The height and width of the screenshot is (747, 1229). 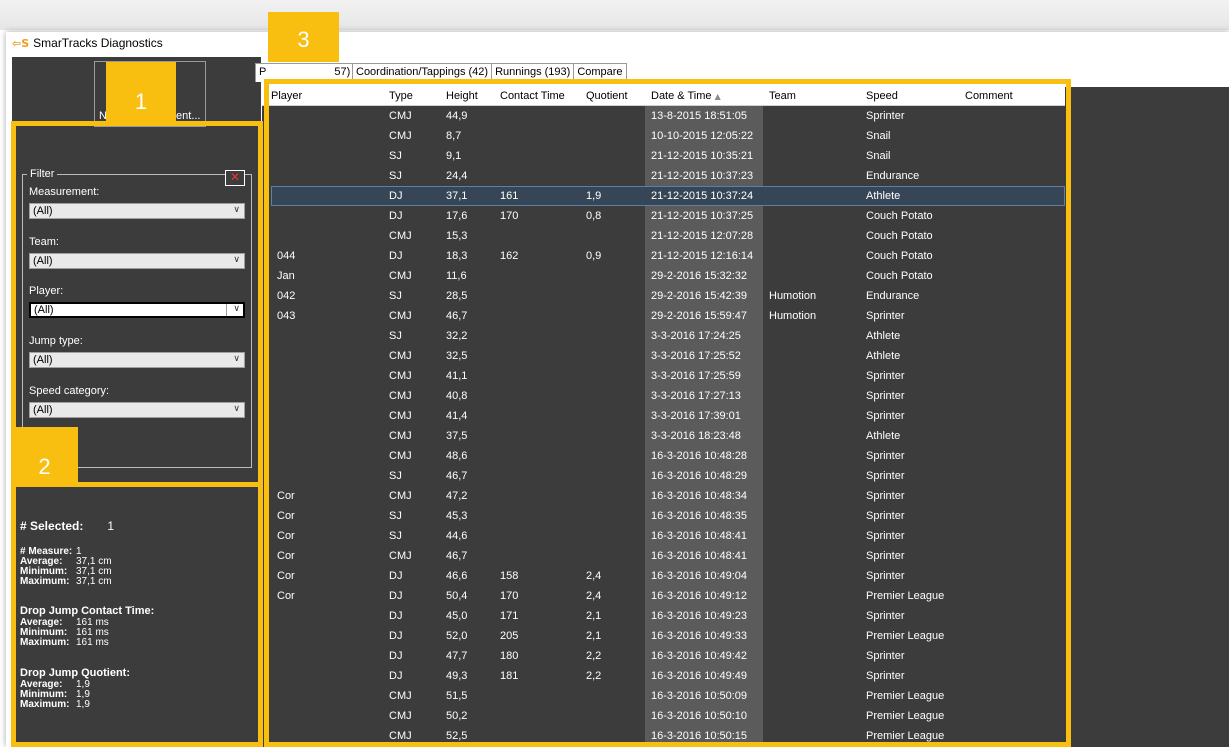 What do you see at coordinates (98, 43) in the screenshot?
I see `app-title: SmarTracks Diagnostics` at bounding box center [98, 43].